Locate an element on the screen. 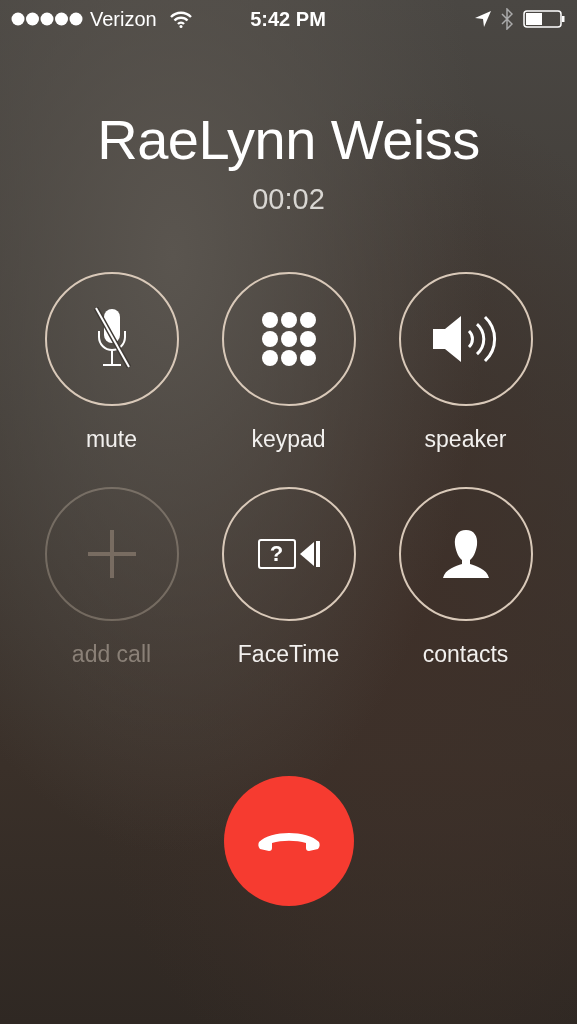 The width and height of the screenshot is (577, 1024). plus-icon is located at coordinates (111, 554).